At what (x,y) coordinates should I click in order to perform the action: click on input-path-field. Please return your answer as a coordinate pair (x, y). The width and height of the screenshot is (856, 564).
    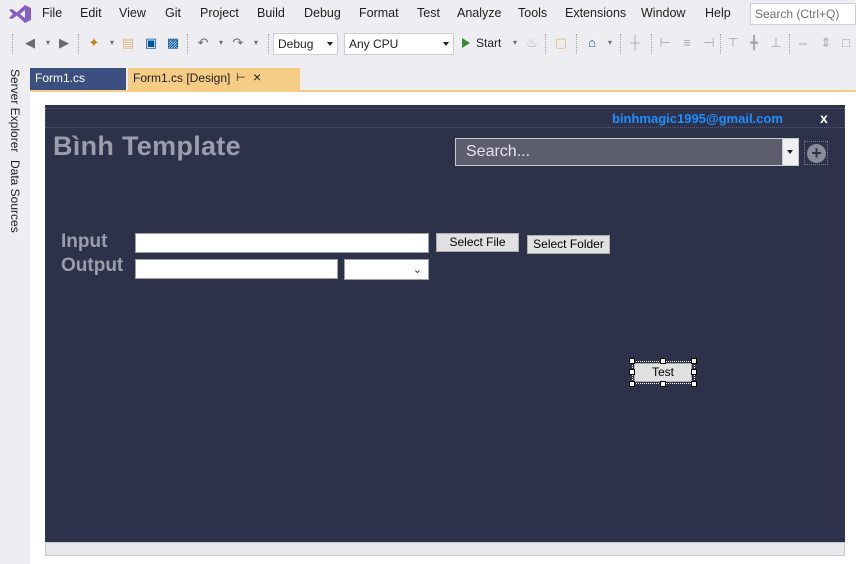
    Looking at the image, I should click on (282, 243).